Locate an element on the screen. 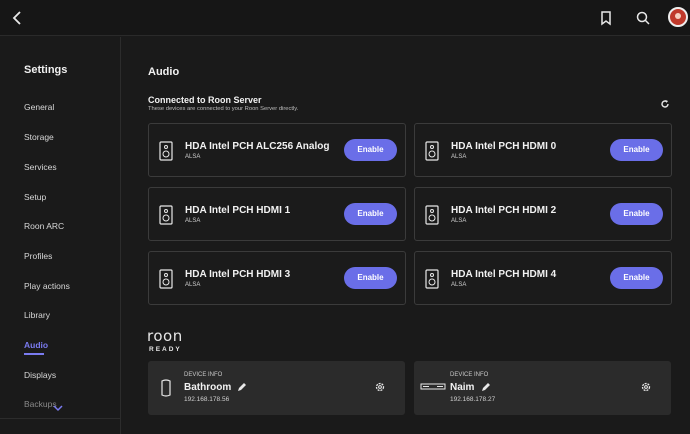  roon-logo: roon is located at coordinates (165, 336).